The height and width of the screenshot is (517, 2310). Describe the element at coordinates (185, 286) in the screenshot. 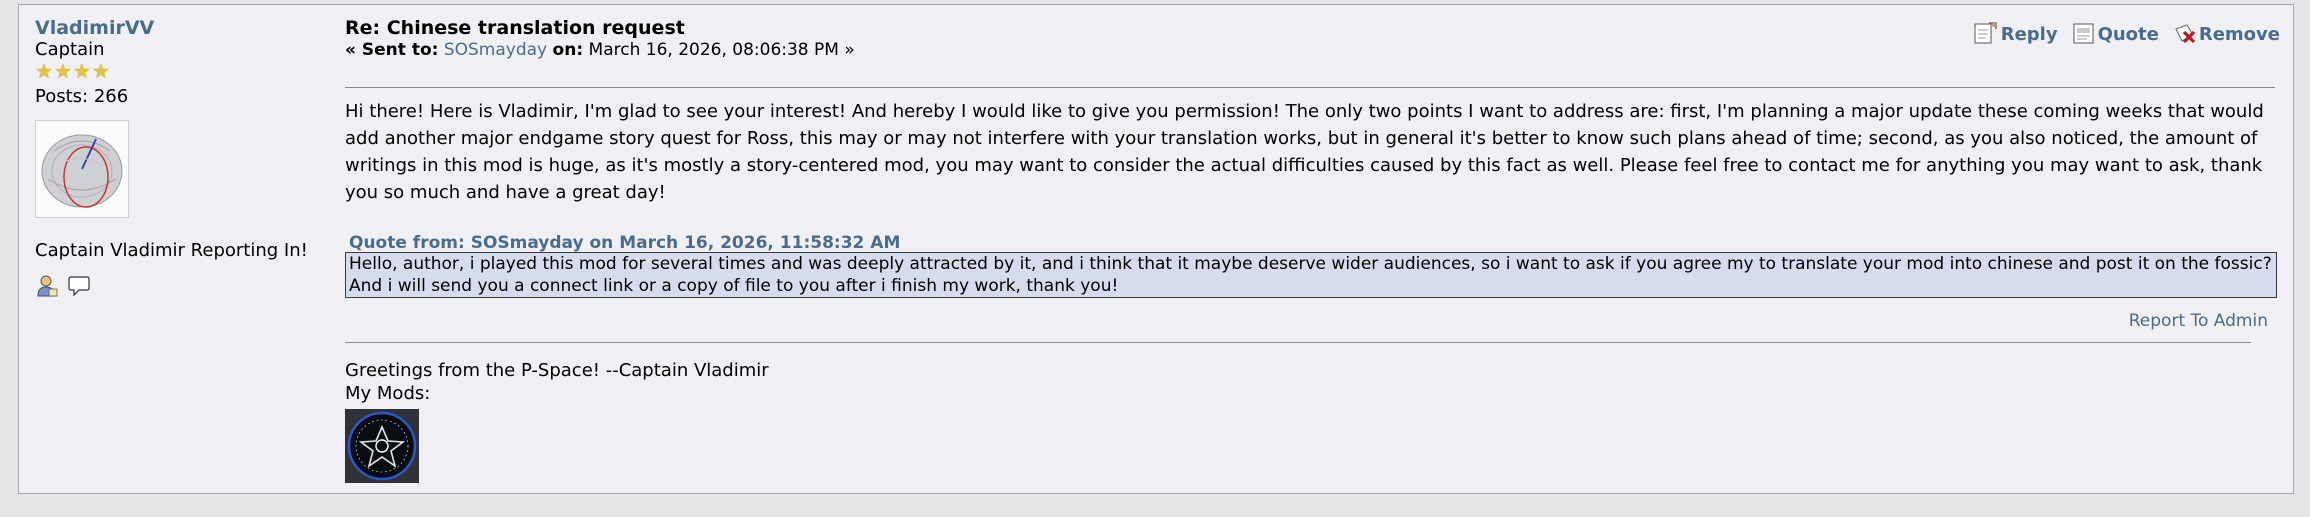

I see `poster-icons` at that location.